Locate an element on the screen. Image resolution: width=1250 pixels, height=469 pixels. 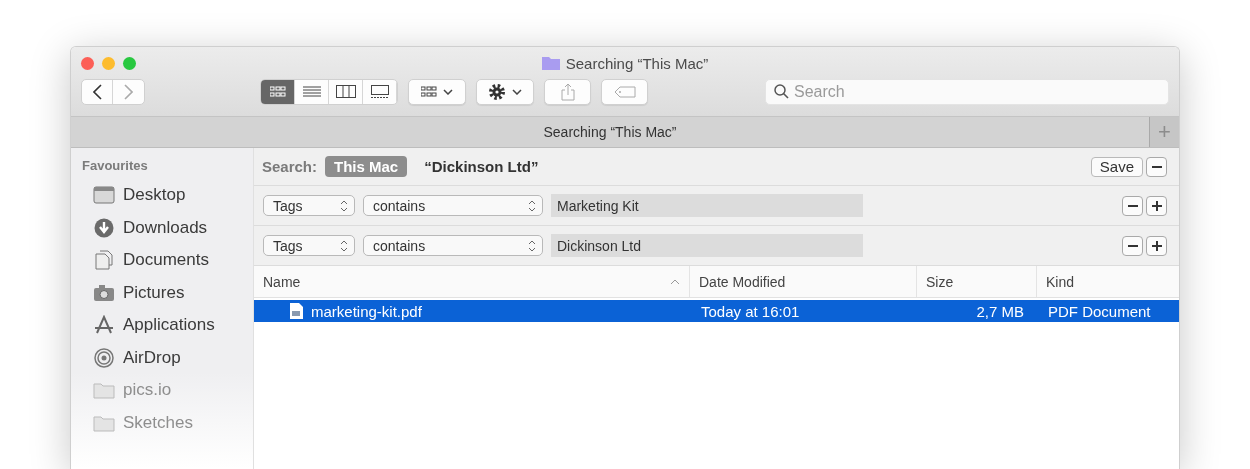
sidebar-heading: Favourites is located at coordinates (115, 165).